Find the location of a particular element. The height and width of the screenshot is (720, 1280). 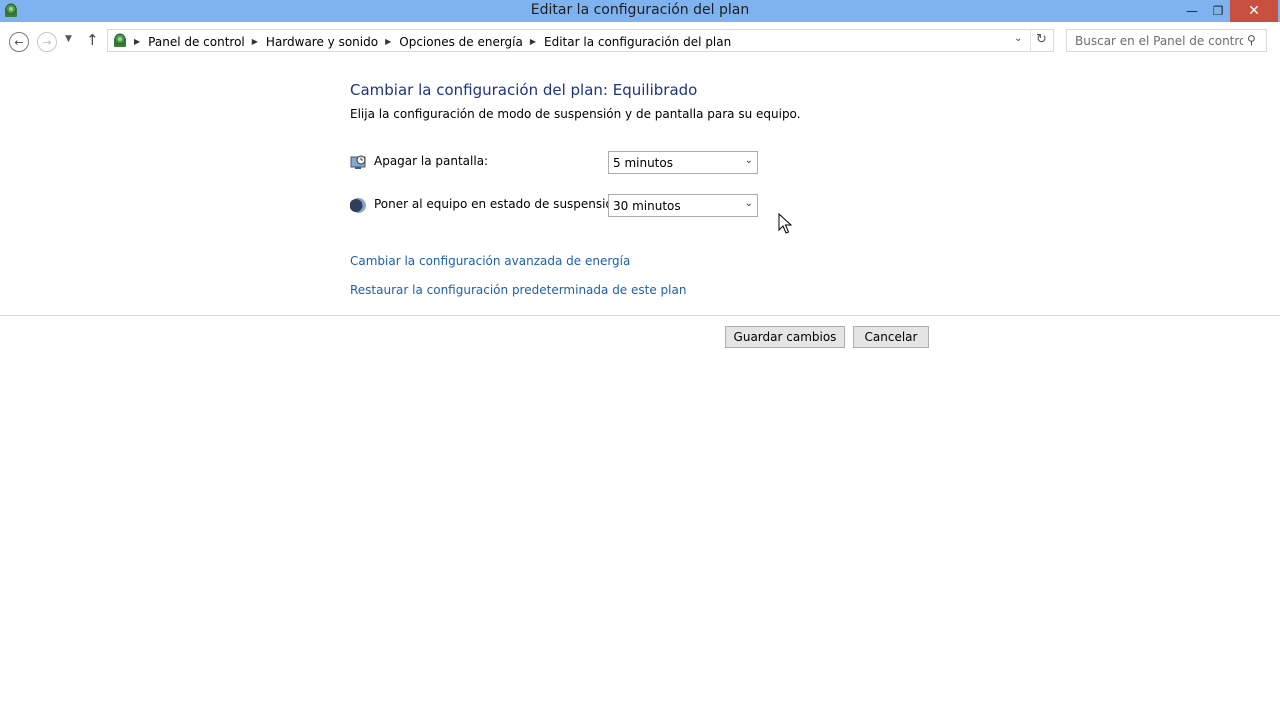

search-icon: ⚲ is located at coordinates (1251, 40).